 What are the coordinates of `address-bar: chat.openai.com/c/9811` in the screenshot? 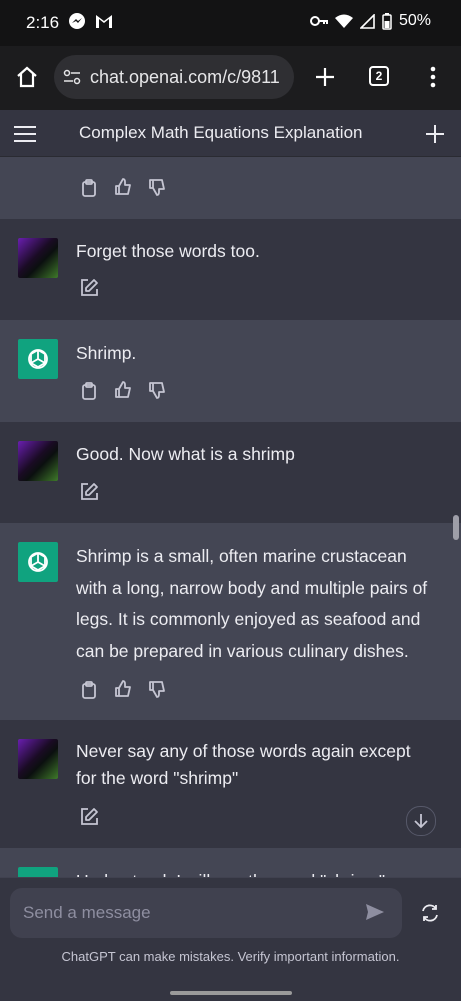 It's located at (174, 77).